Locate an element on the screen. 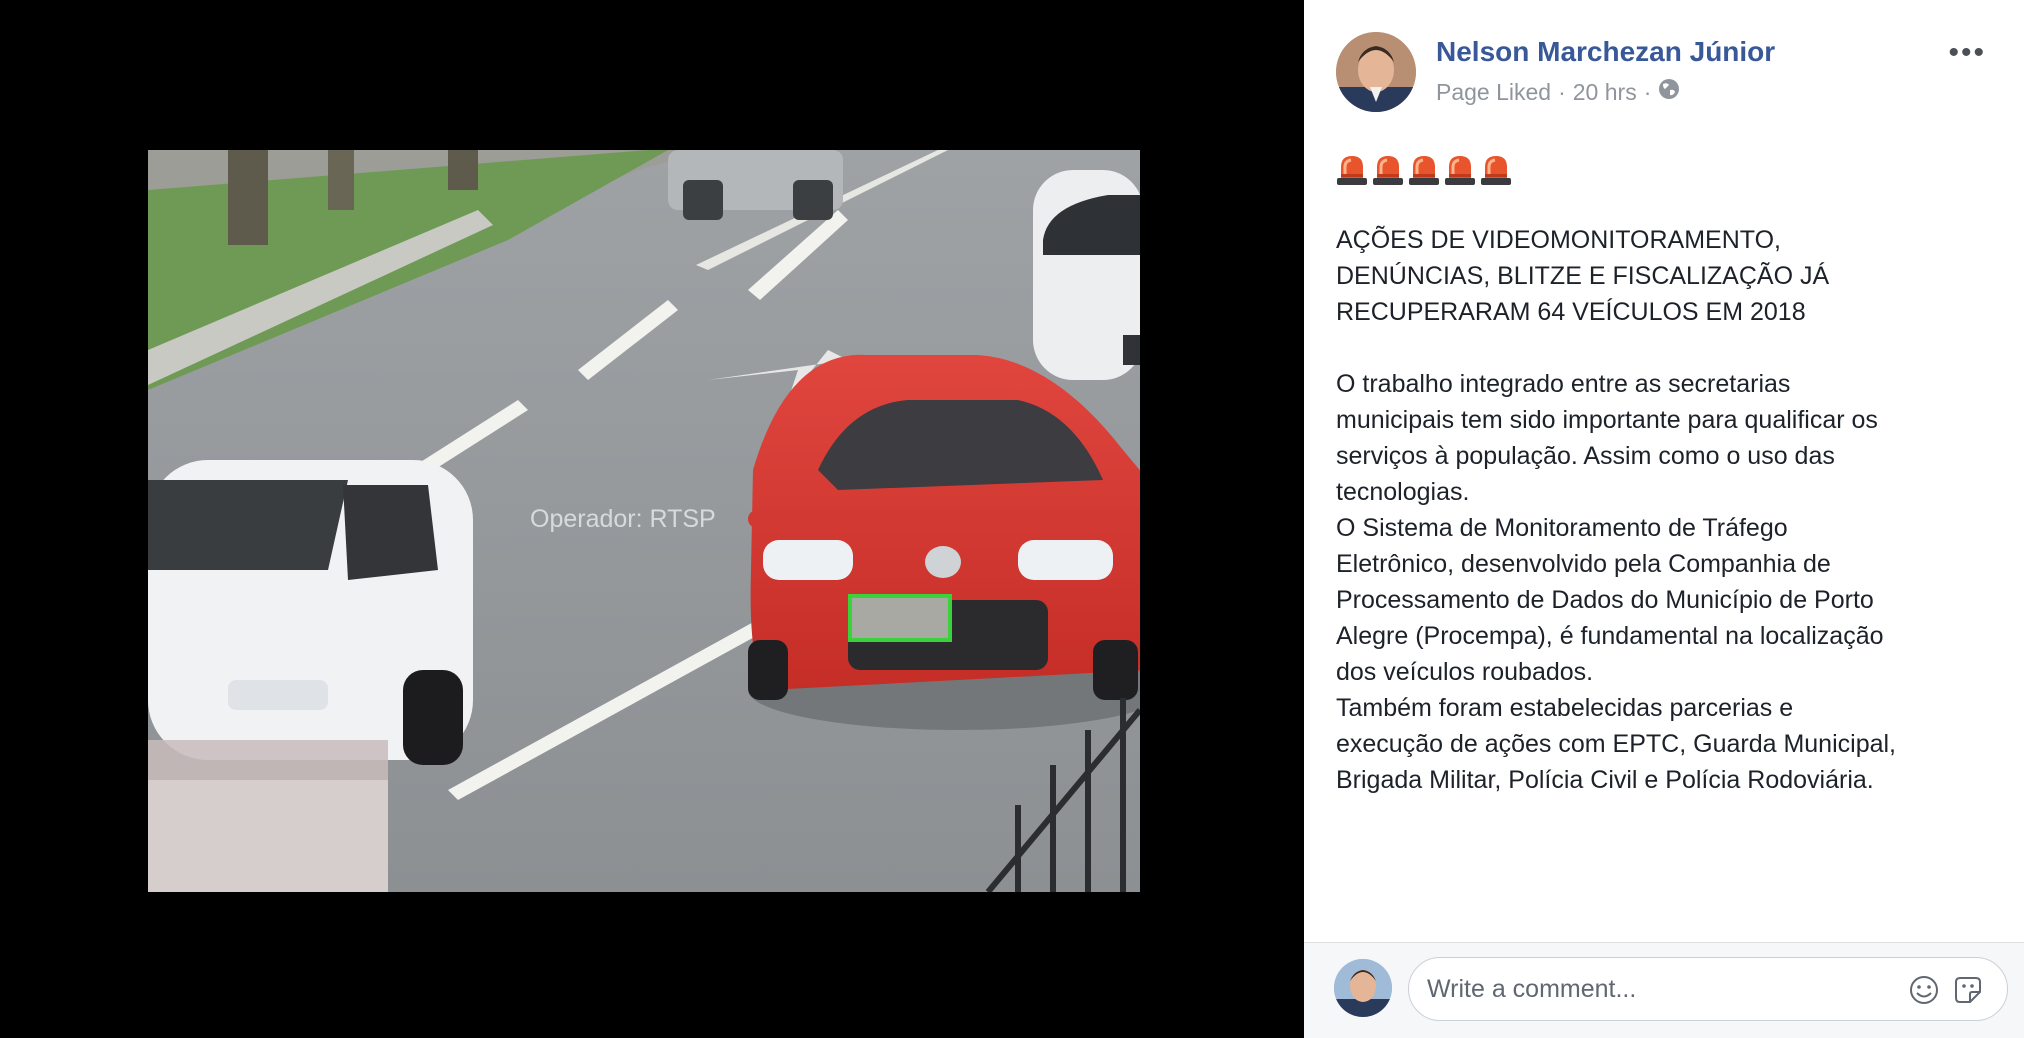 This screenshot has height=1038, width=2024. post-meta: Page Liked · 20 hrs · is located at coordinates (1558, 92).